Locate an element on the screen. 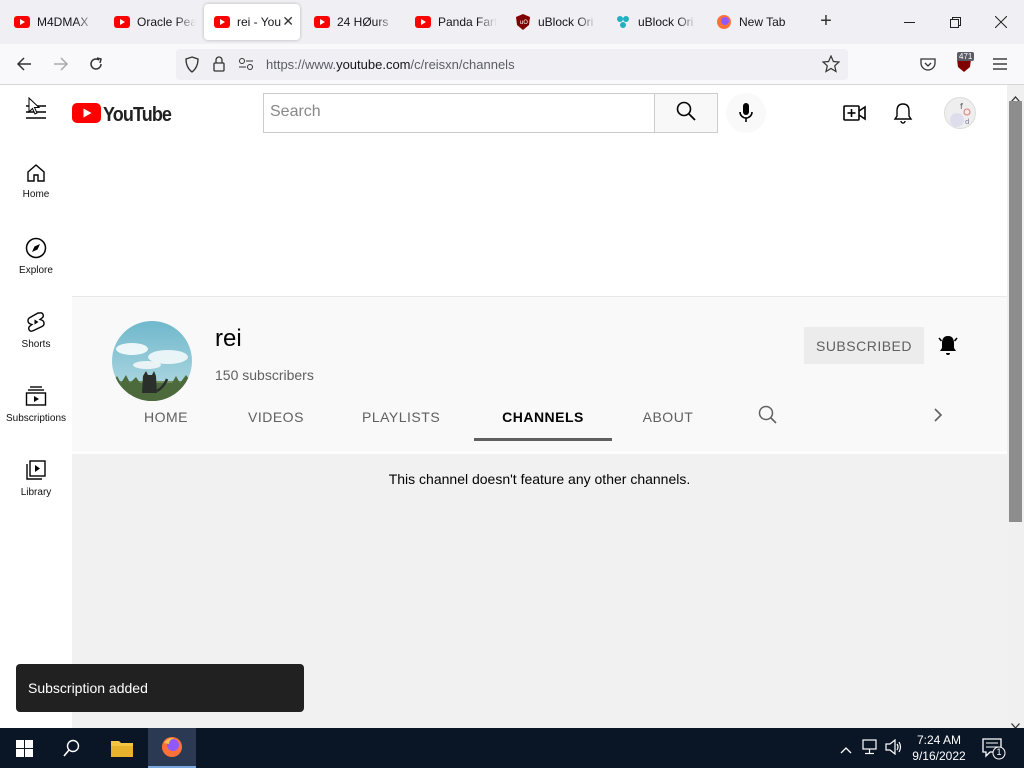  tab-close-icon: ✕ is located at coordinates (288, 21).